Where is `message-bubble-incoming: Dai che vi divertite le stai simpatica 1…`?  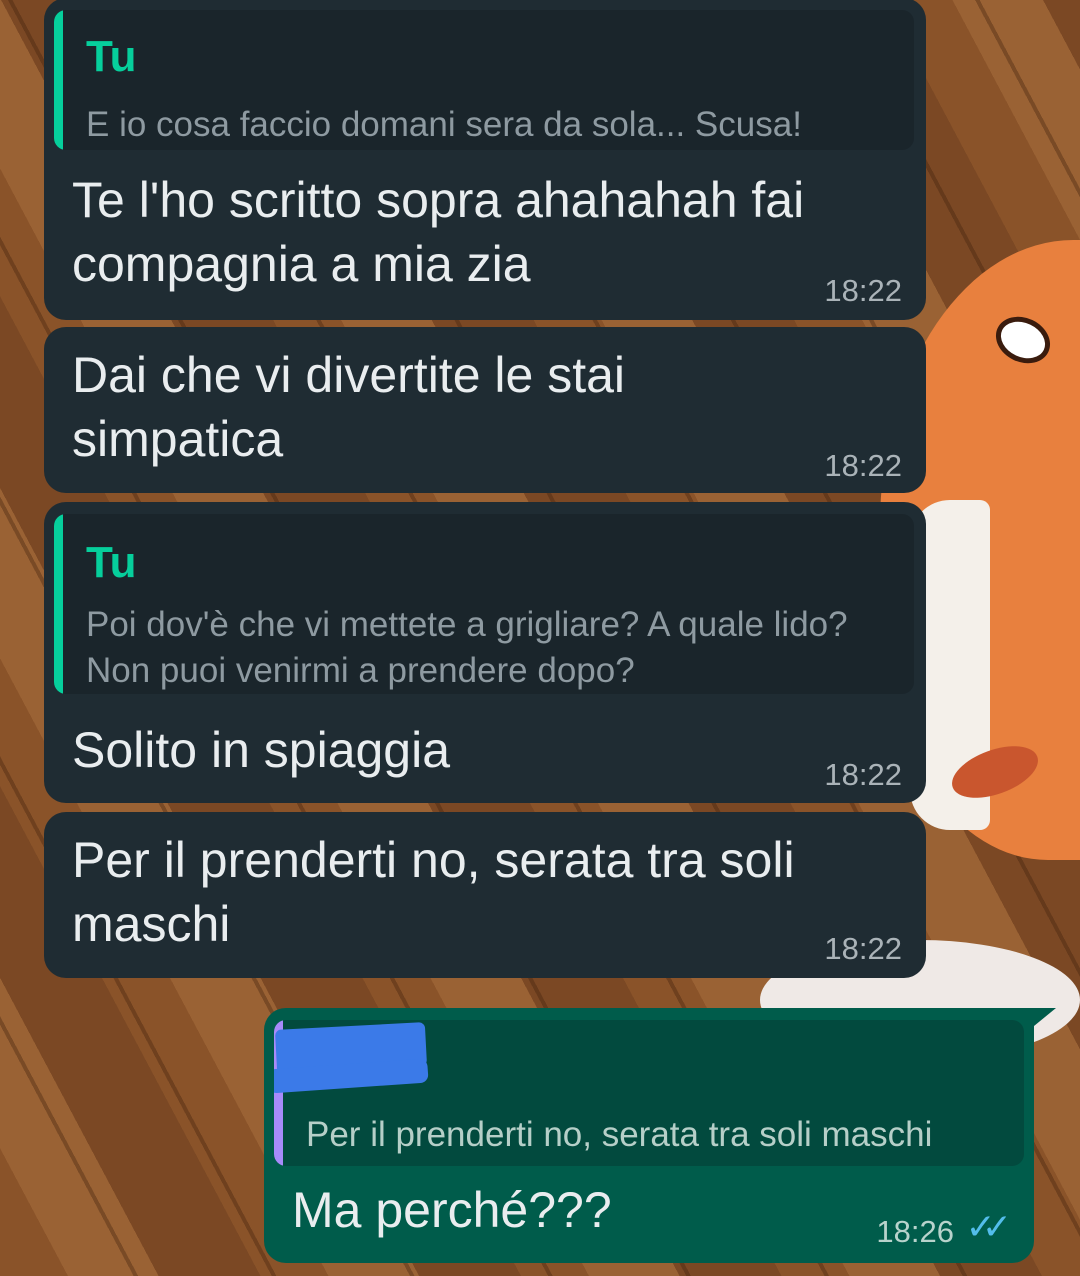 message-bubble-incoming: Dai che vi divertite le stai simpatica 1… is located at coordinates (485, 410).